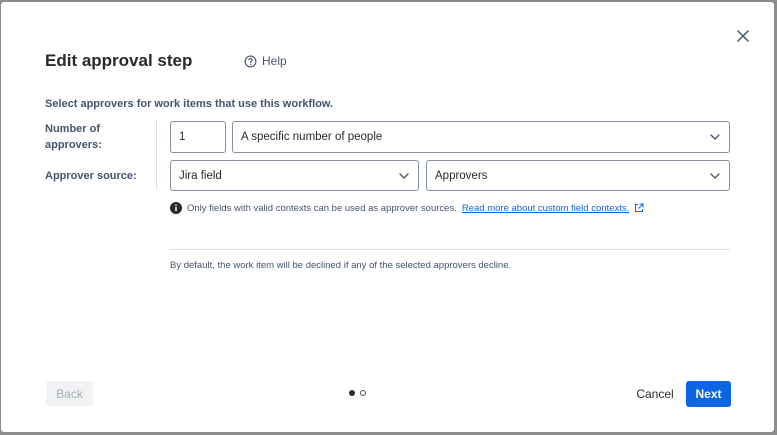  I want to click on help-label: Help, so click(274, 61).